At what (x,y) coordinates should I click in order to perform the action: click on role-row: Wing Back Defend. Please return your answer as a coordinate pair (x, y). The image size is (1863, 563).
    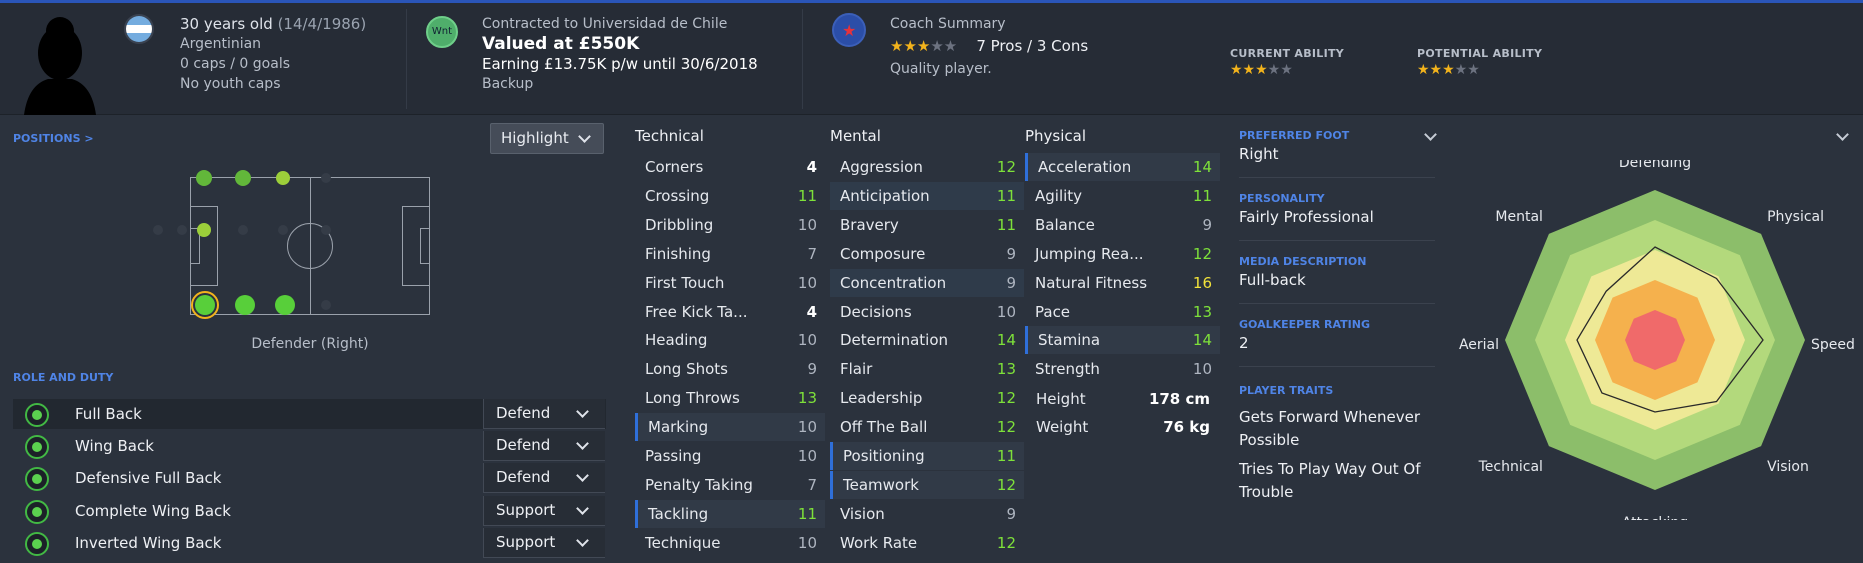
    Looking at the image, I should click on (309, 446).